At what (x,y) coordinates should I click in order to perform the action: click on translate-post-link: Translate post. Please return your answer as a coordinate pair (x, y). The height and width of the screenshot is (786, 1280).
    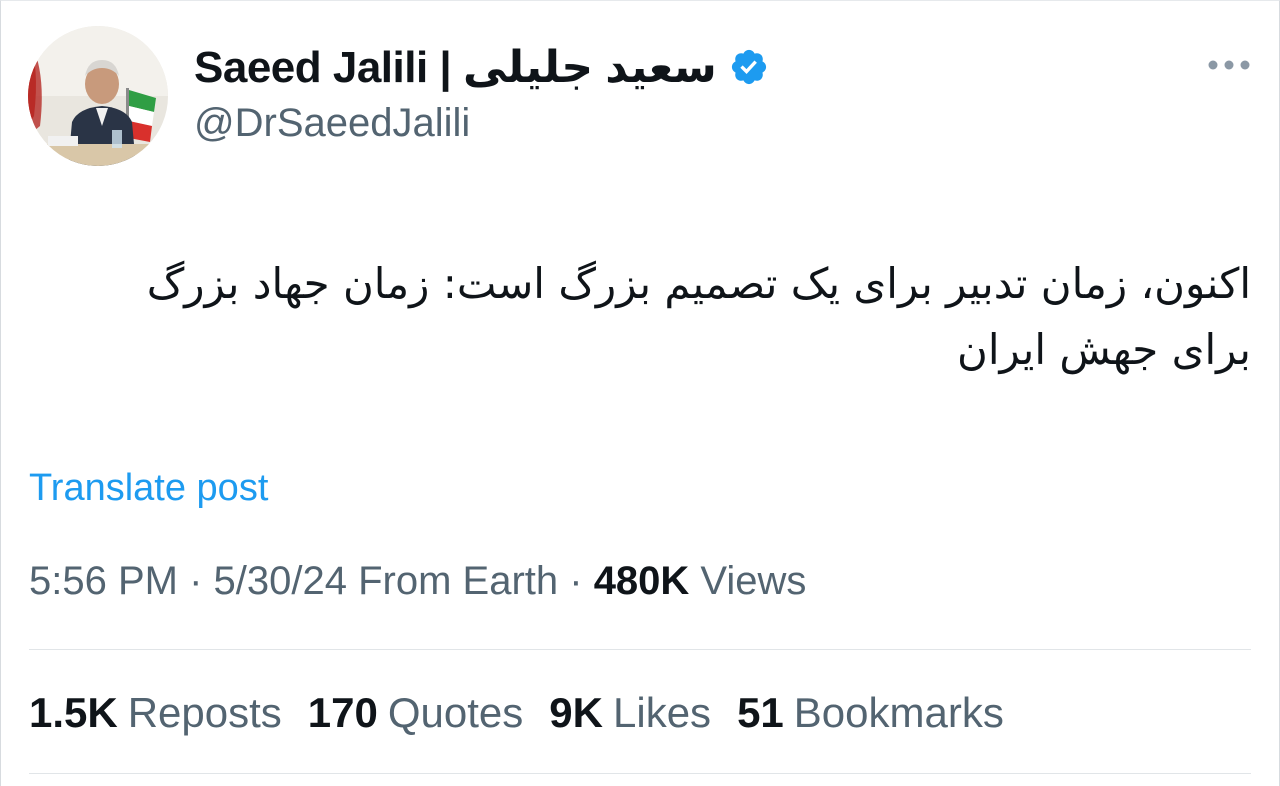
    Looking at the image, I should click on (148, 488).